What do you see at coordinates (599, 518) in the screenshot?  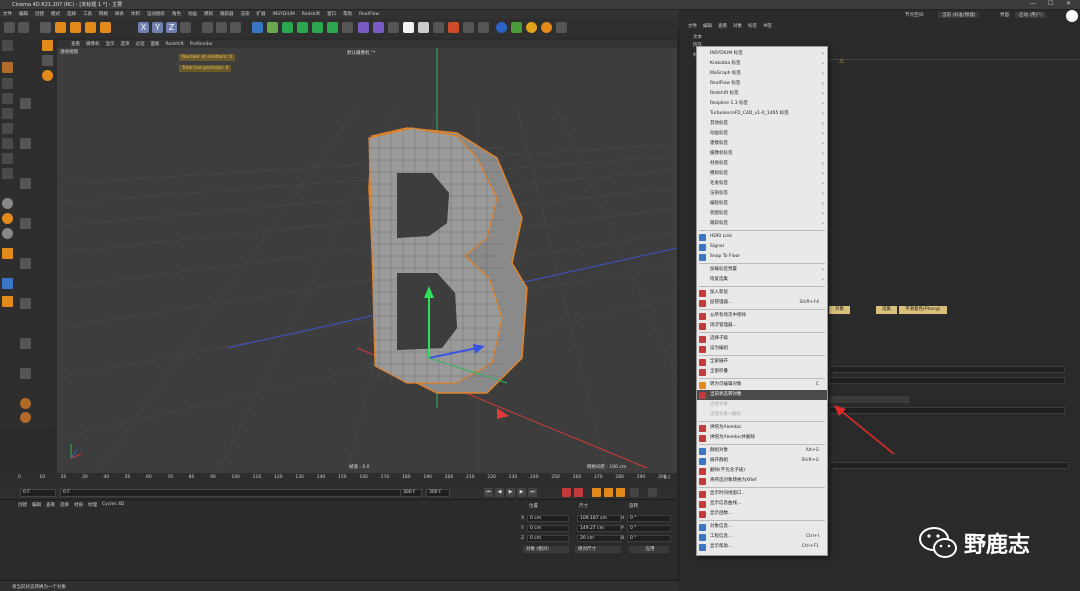 I see `size-x-field: 109.187 cm` at bounding box center [599, 518].